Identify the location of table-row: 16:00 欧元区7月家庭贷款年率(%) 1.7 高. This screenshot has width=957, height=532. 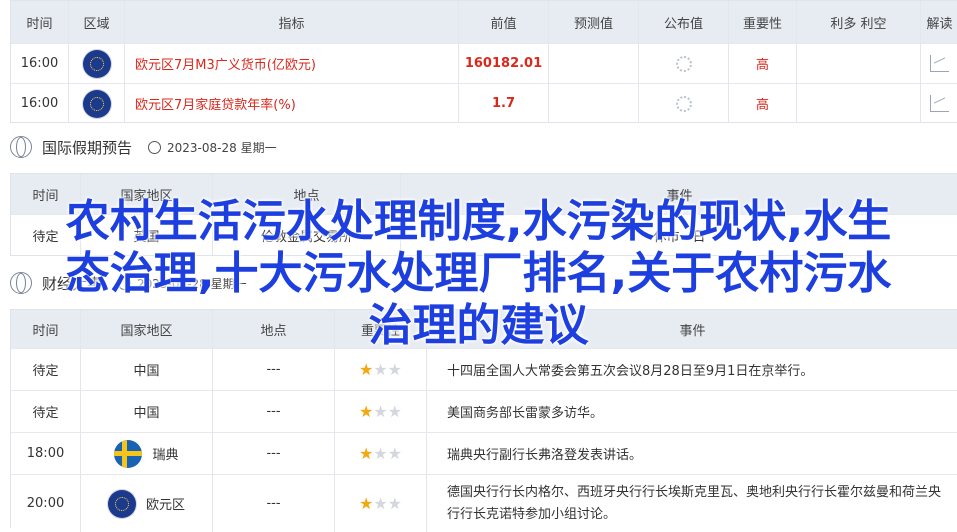
(484, 103).